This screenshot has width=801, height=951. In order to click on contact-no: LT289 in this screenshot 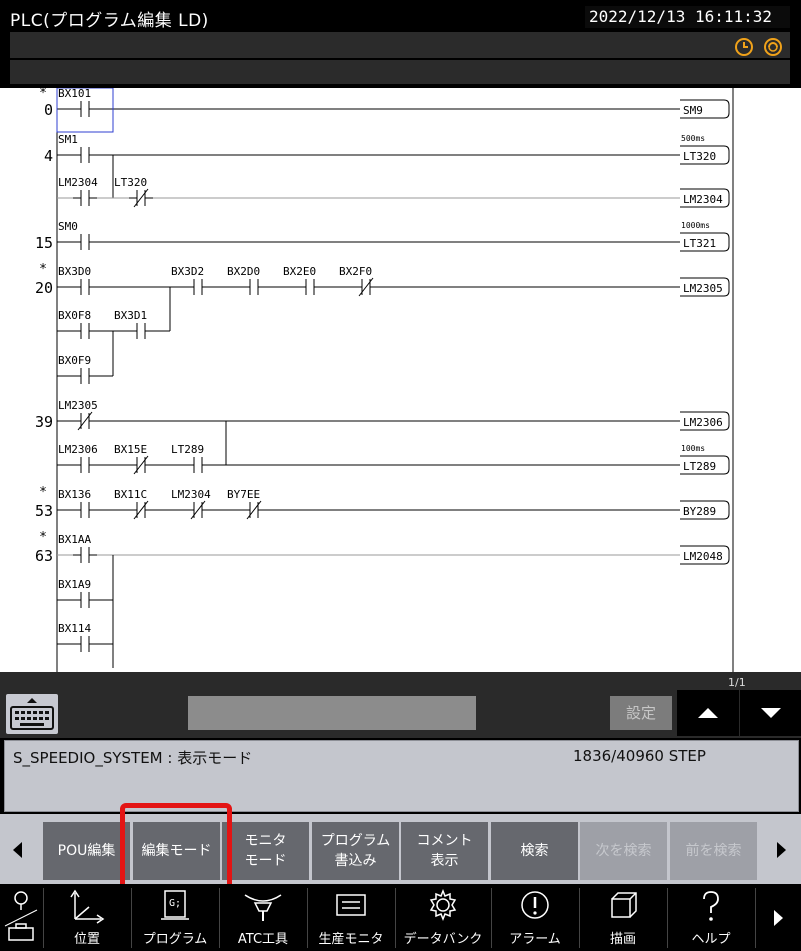, I will do `click(190, 458)`.